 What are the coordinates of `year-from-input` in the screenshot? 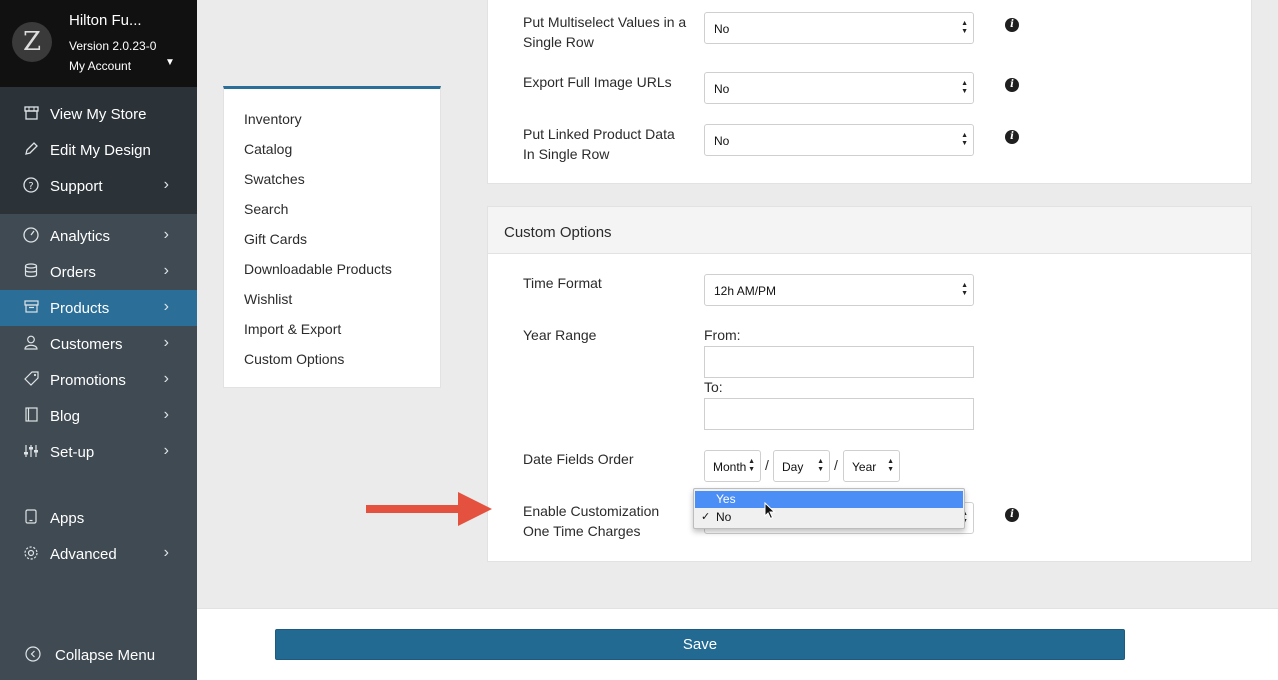 It's located at (839, 362).